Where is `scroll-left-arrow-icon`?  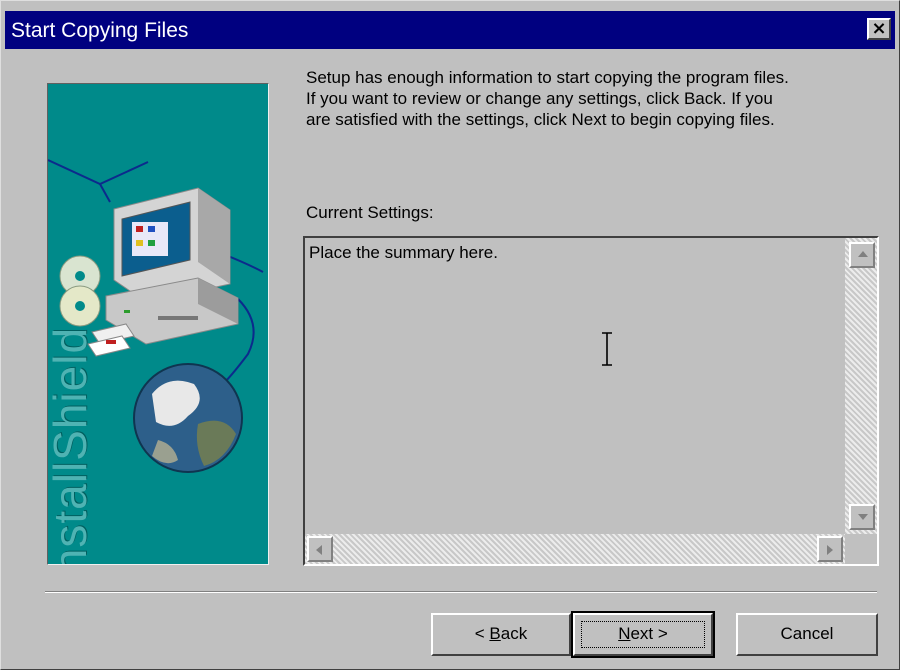 scroll-left-arrow-icon is located at coordinates (319, 550).